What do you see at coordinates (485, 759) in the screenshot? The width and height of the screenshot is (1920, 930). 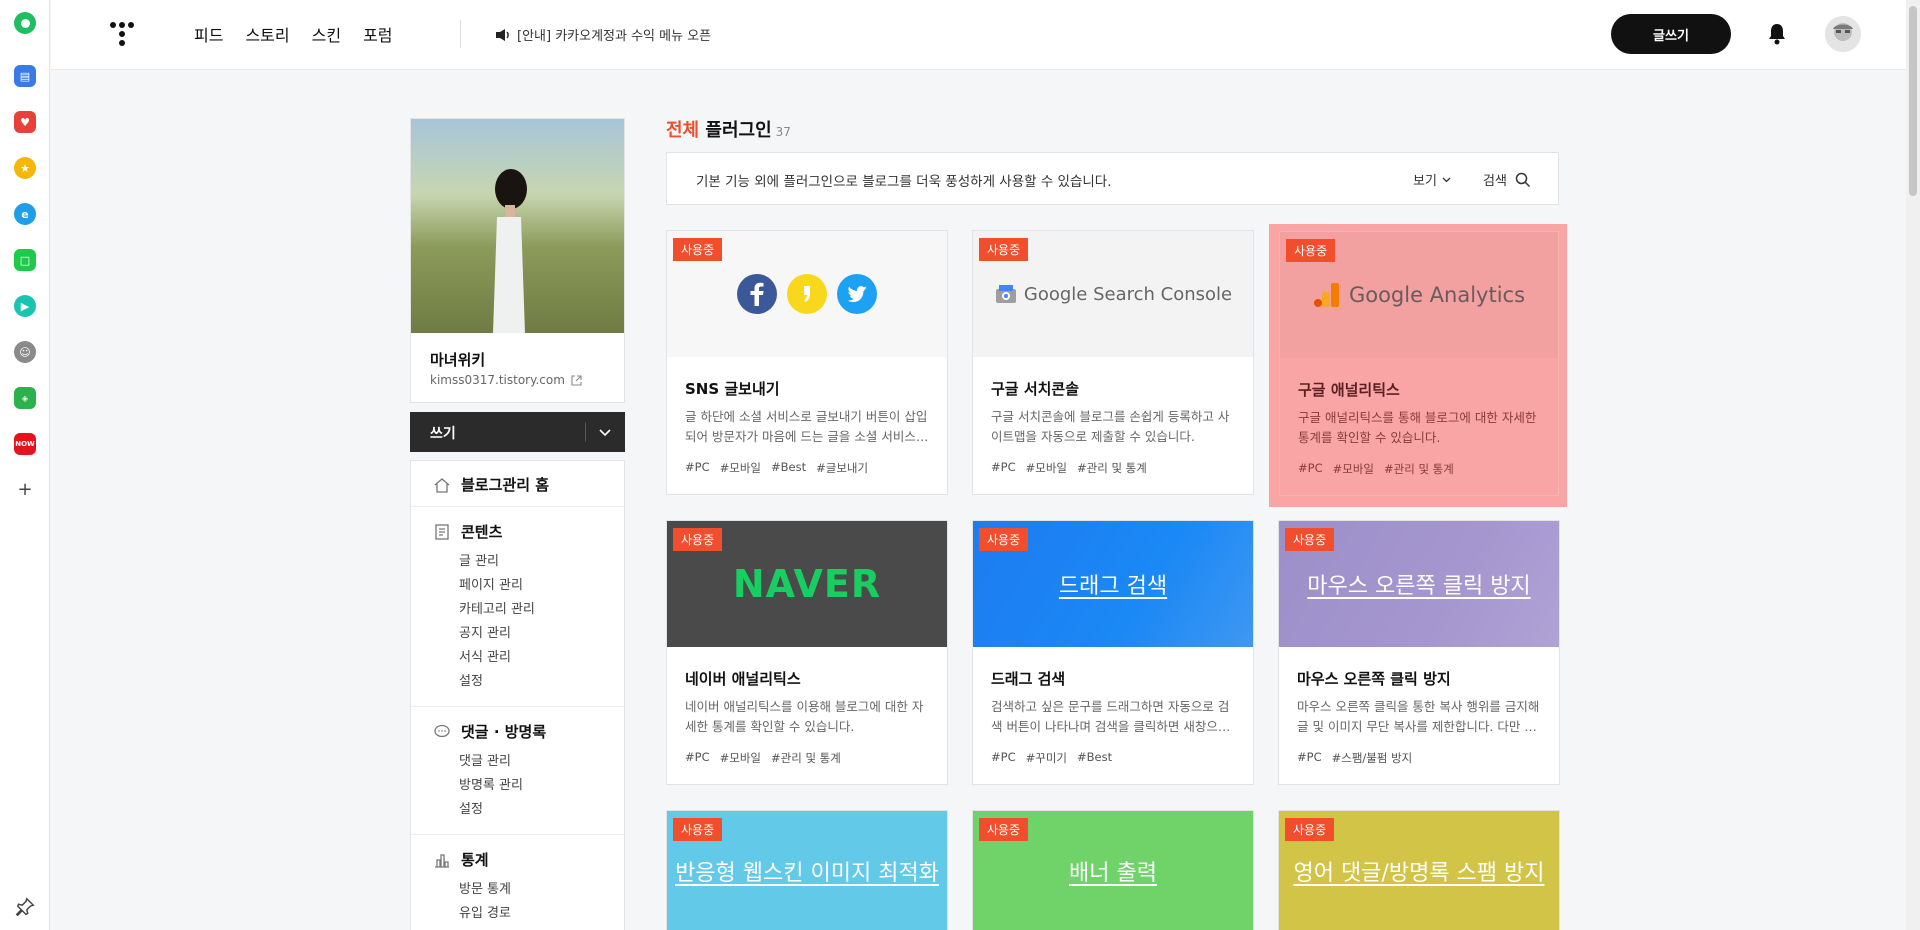 I see `menu-comment-manage: 댓글 관리` at bounding box center [485, 759].